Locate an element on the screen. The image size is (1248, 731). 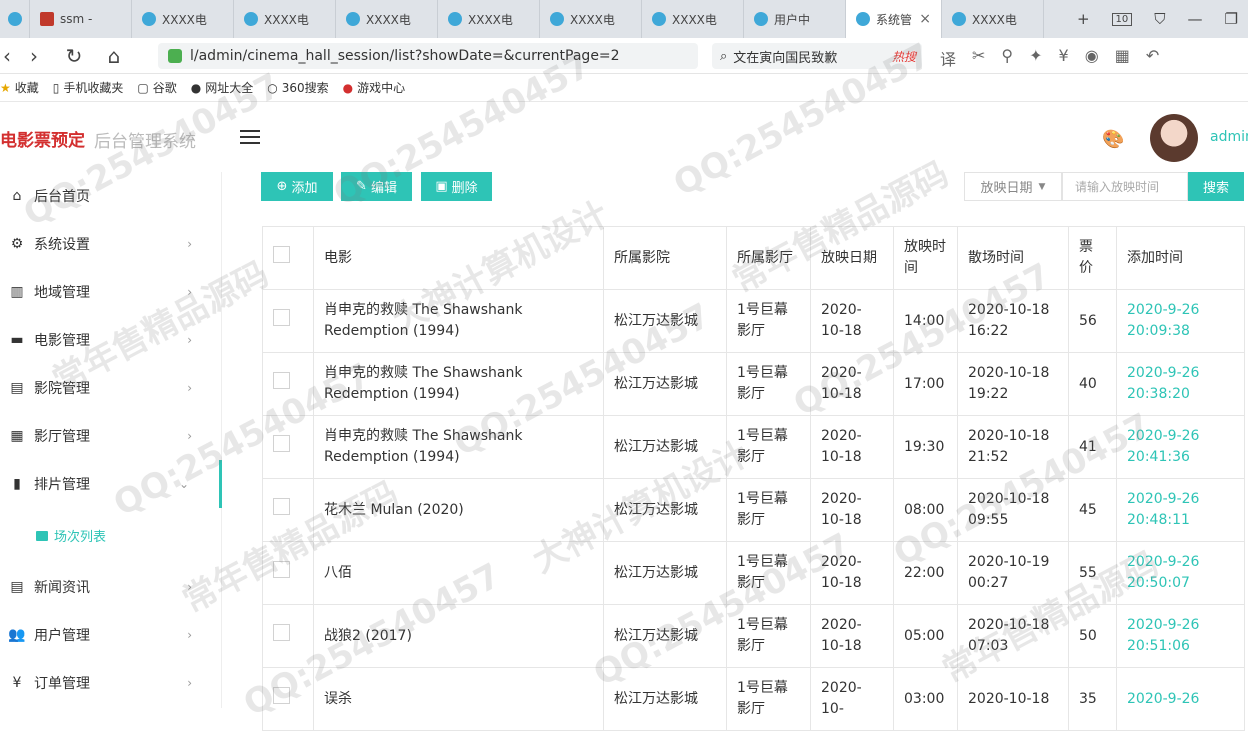
browser-tab: 用户中 is located at coordinates (795, 19).